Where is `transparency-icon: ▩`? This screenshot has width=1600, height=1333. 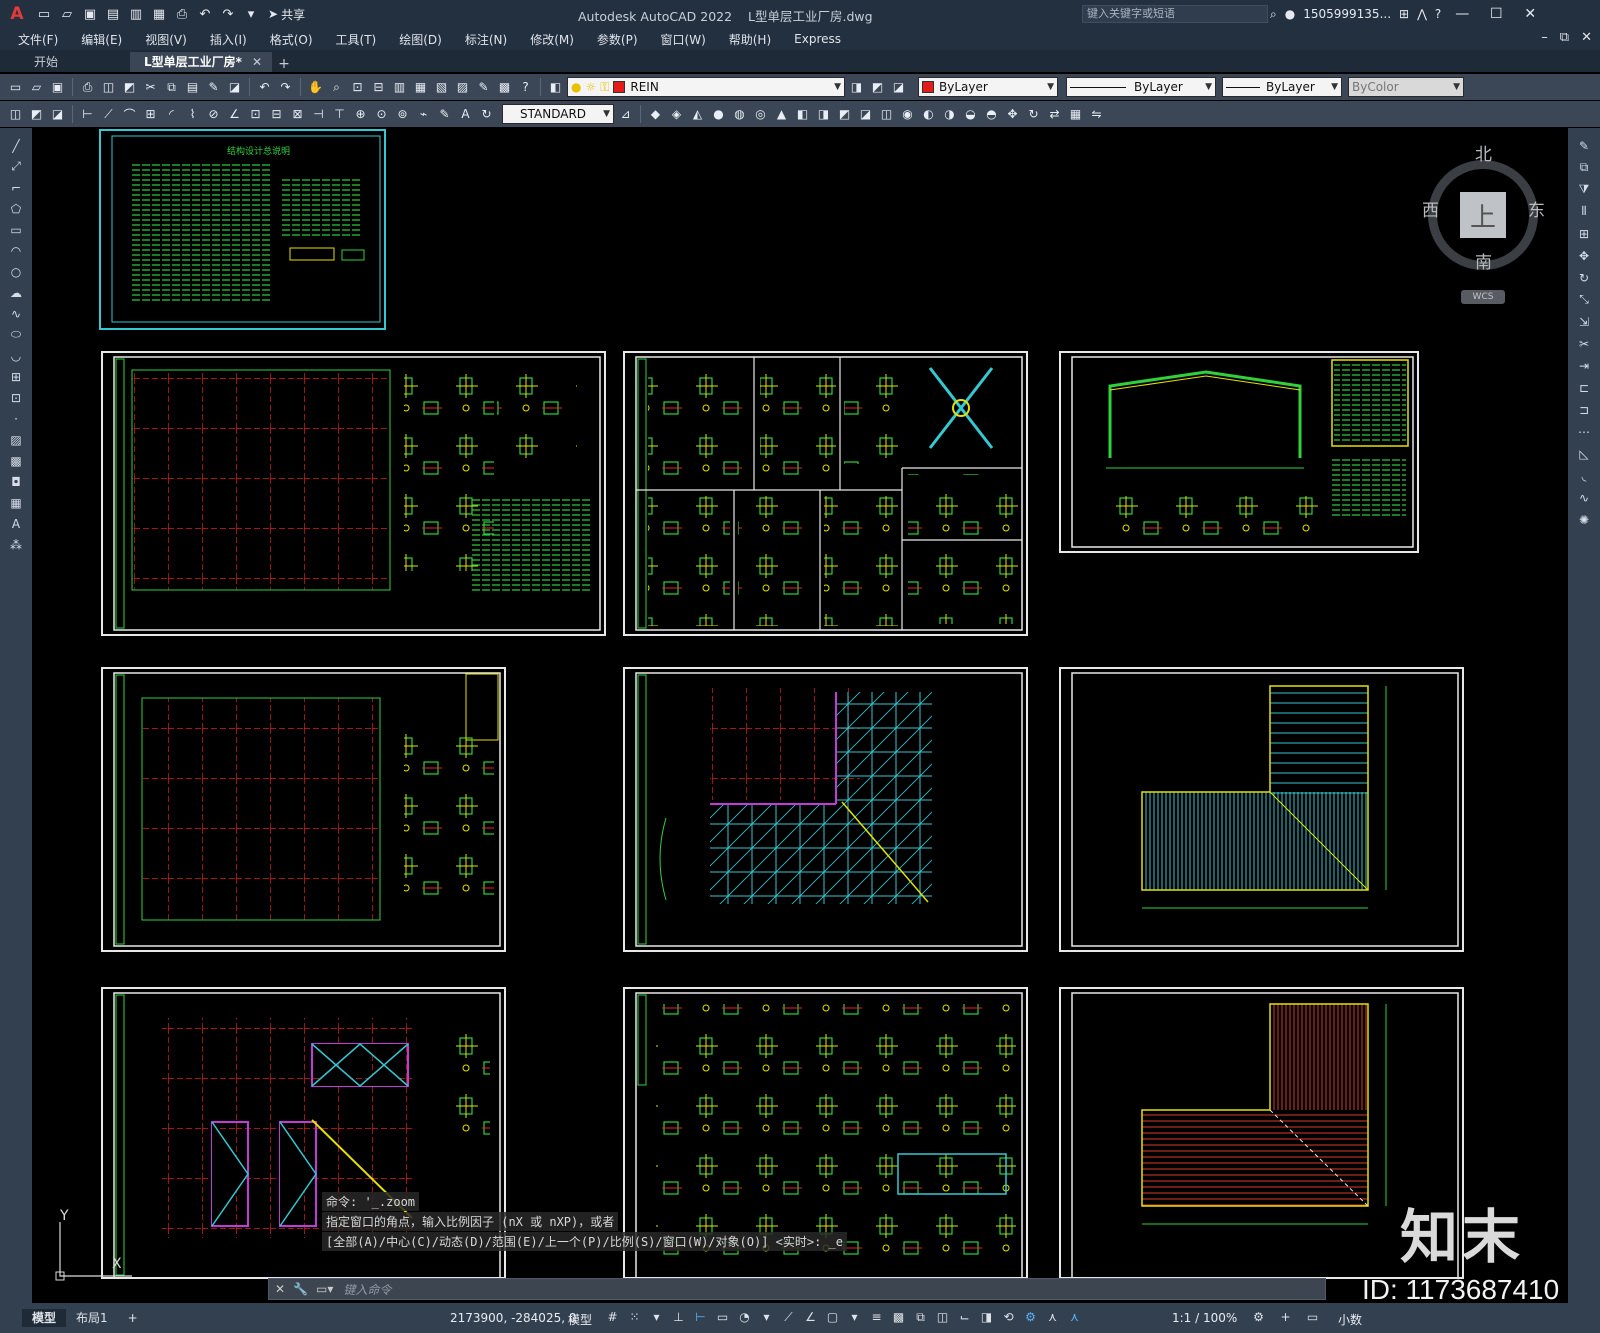
transparency-icon: ▩ is located at coordinates (898, 1317).